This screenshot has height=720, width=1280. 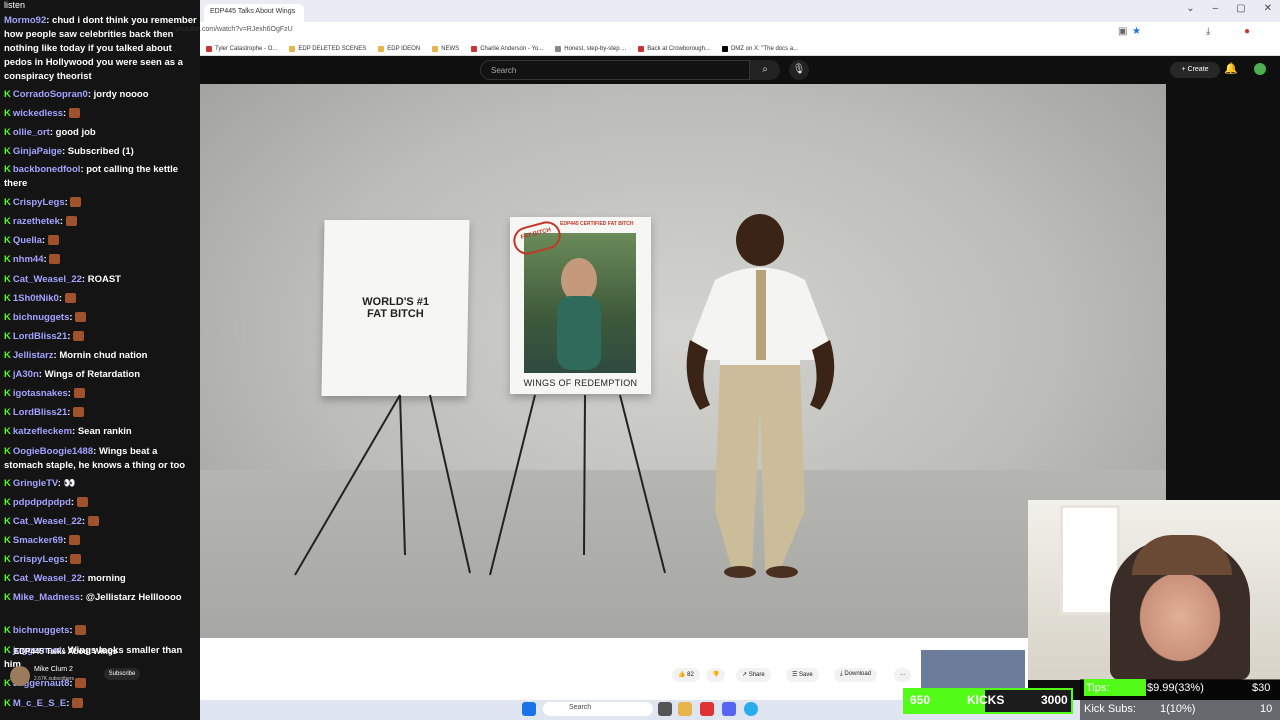 What do you see at coordinates (47, 169) in the screenshot?
I see `chat-username: backbonedfool` at bounding box center [47, 169].